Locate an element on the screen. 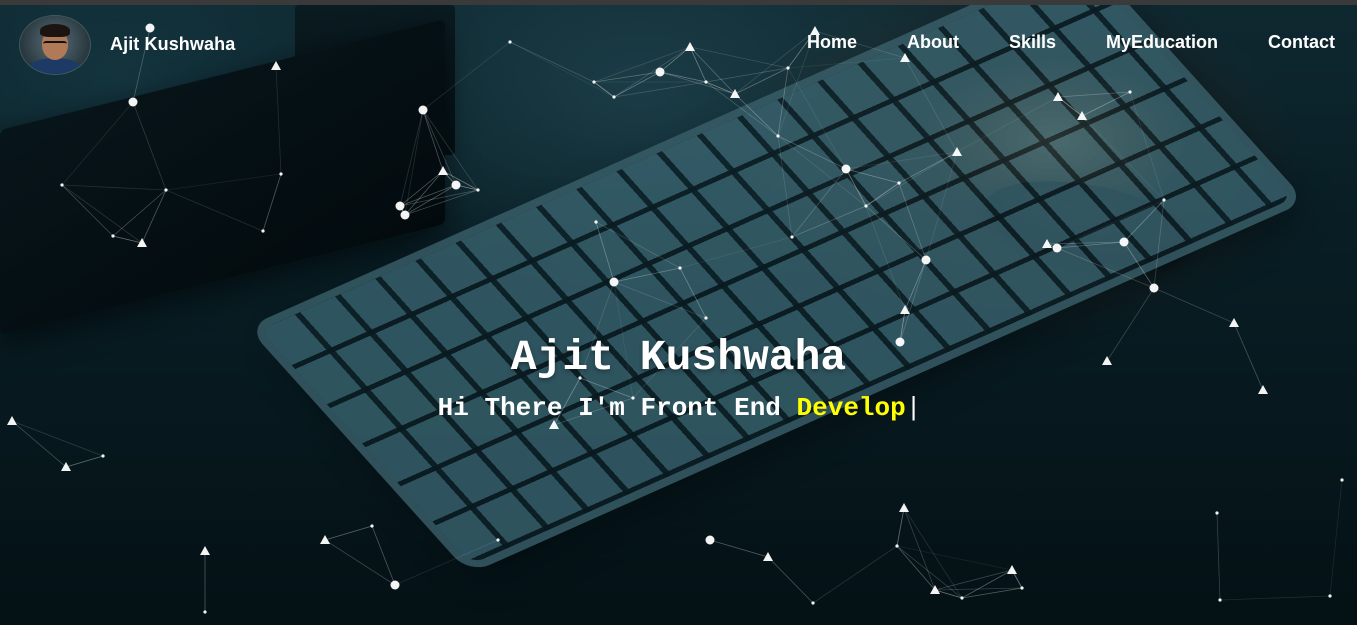 The width and height of the screenshot is (1357, 625). brand-name: Ajit Kushwaha is located at coordinates (172, 44).